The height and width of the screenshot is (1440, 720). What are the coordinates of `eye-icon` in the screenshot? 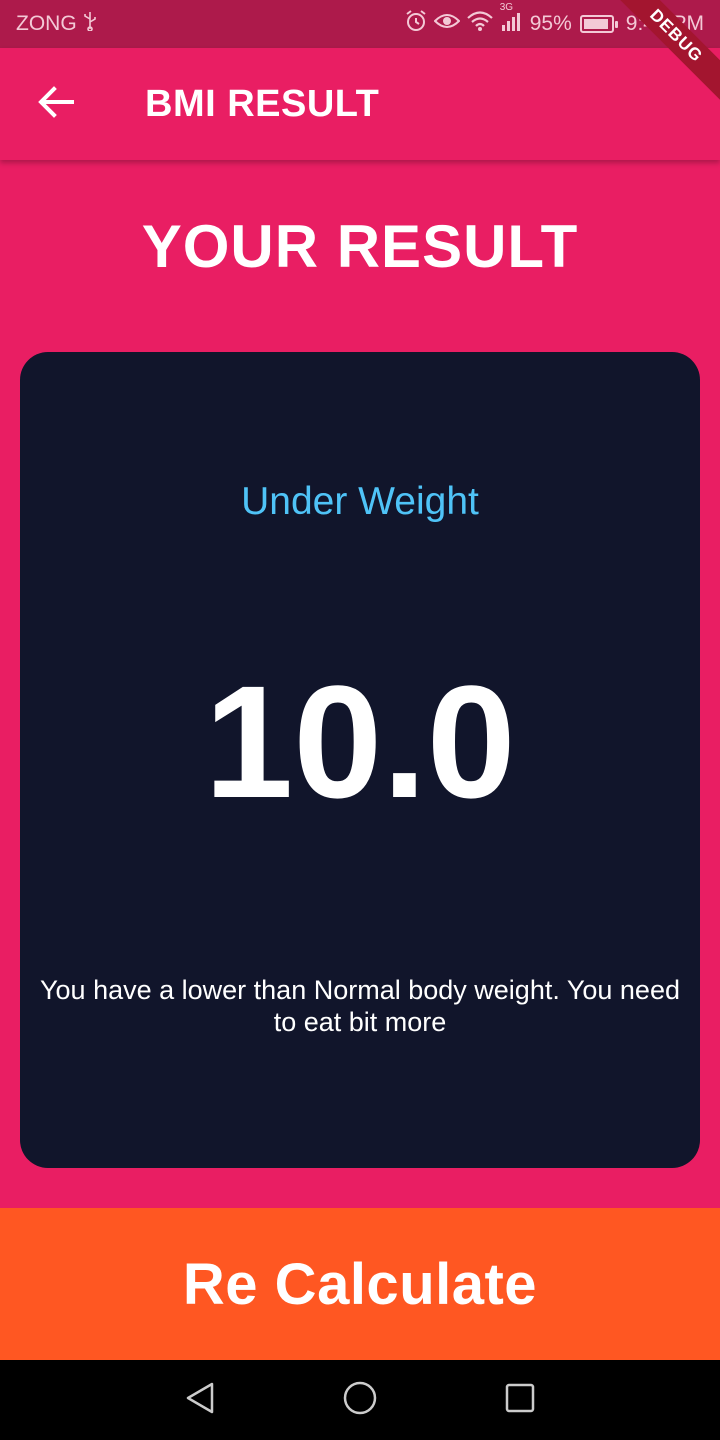 It's located at (447, 24).